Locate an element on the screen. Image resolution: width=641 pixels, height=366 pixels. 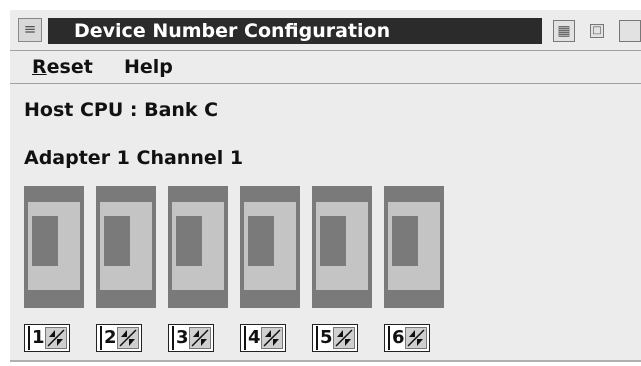
device-number-spinner-1: 1 is located at coordinates (47, 338).